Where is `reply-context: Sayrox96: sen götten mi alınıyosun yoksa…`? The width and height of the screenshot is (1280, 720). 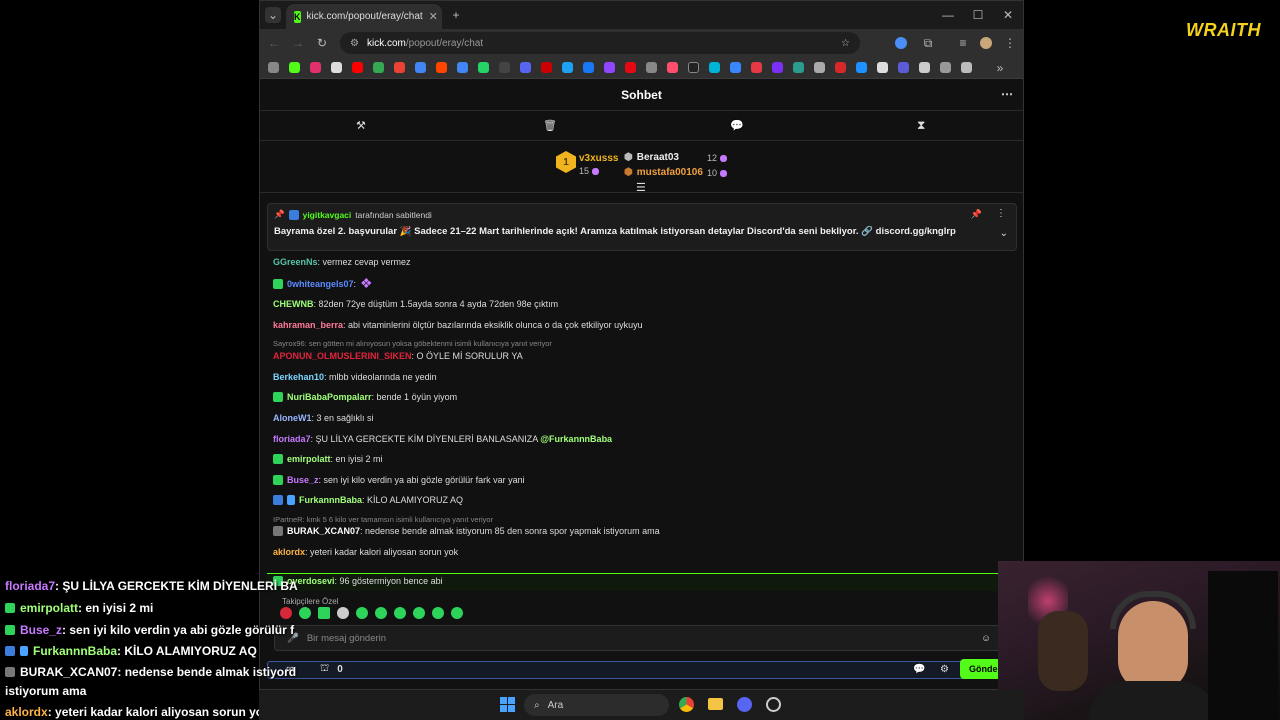 reply-context: Sayrox96: sen götten mi alınıyosun yoksa… is located at coordinates (412, 343).